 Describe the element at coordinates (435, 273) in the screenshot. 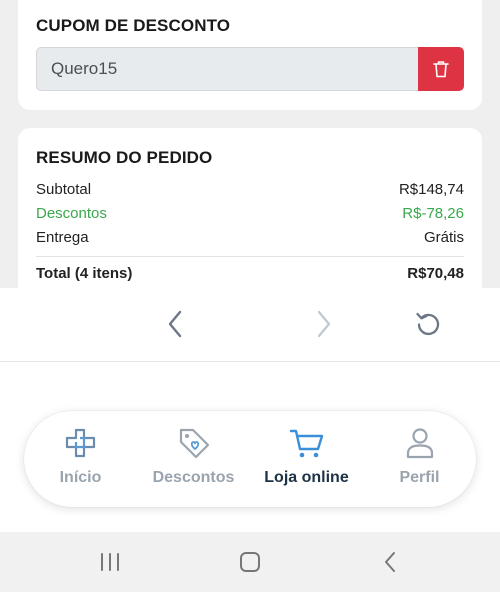

I see `total-value: R$70,48` at that location.